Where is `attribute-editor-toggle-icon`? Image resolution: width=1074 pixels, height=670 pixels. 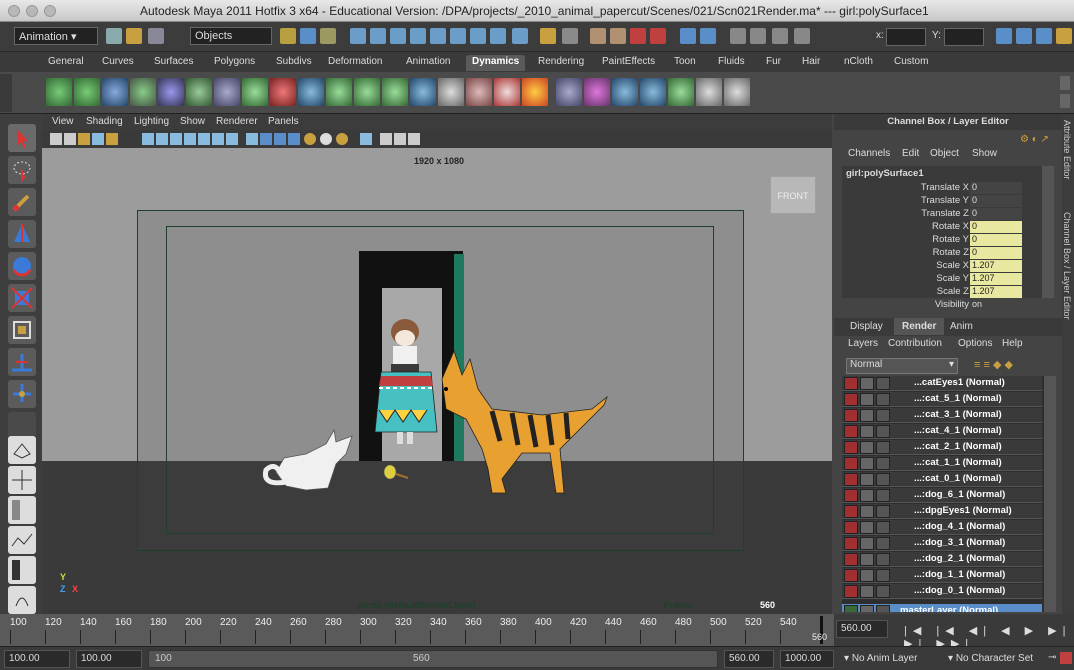 attribute-editor-toggle-icon is located at coordinates (1004, 36).